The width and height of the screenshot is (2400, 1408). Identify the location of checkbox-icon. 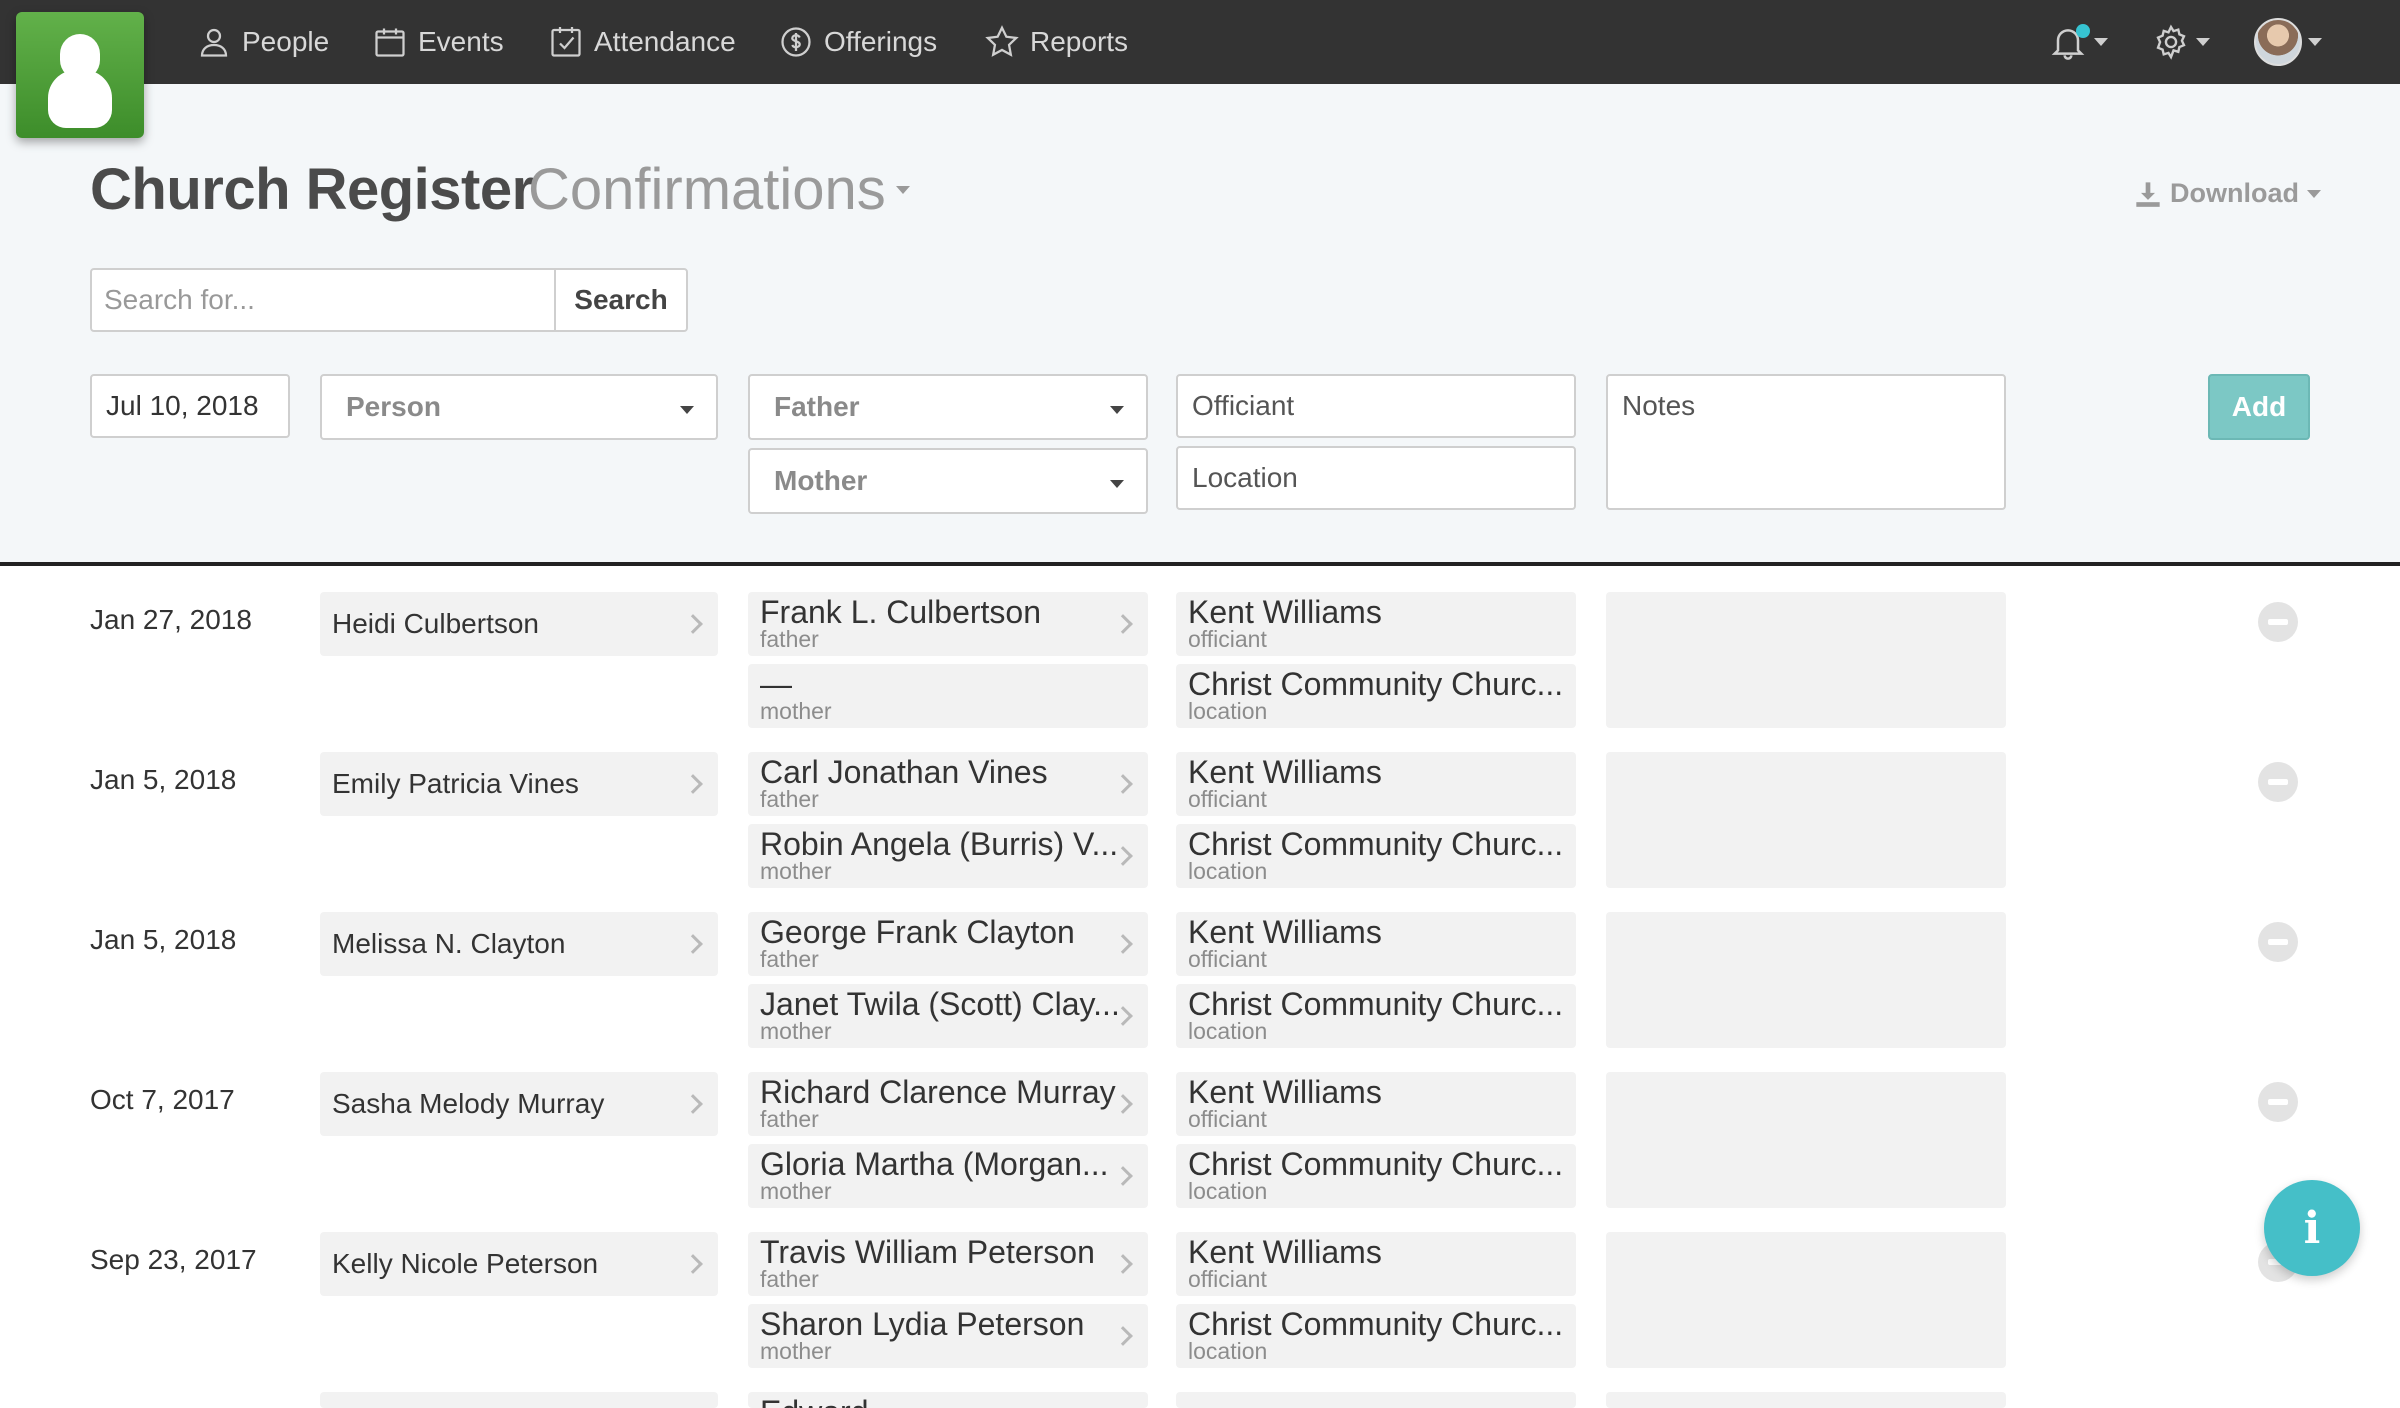
(566, 42).